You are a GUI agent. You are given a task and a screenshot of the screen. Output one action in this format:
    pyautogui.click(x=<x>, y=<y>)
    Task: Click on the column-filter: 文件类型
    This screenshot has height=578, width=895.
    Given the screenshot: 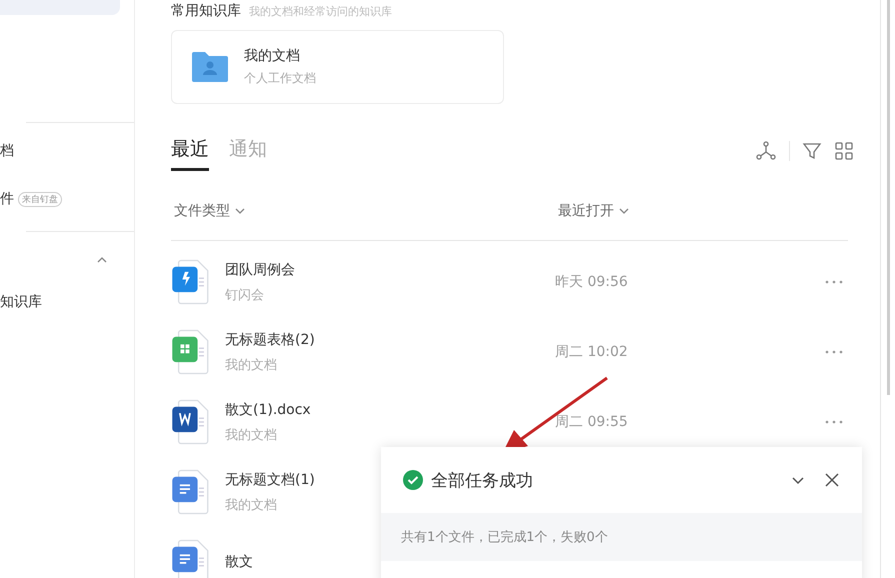 What is the action you would take?
    pyautogui.click(x=363, y=211)
    